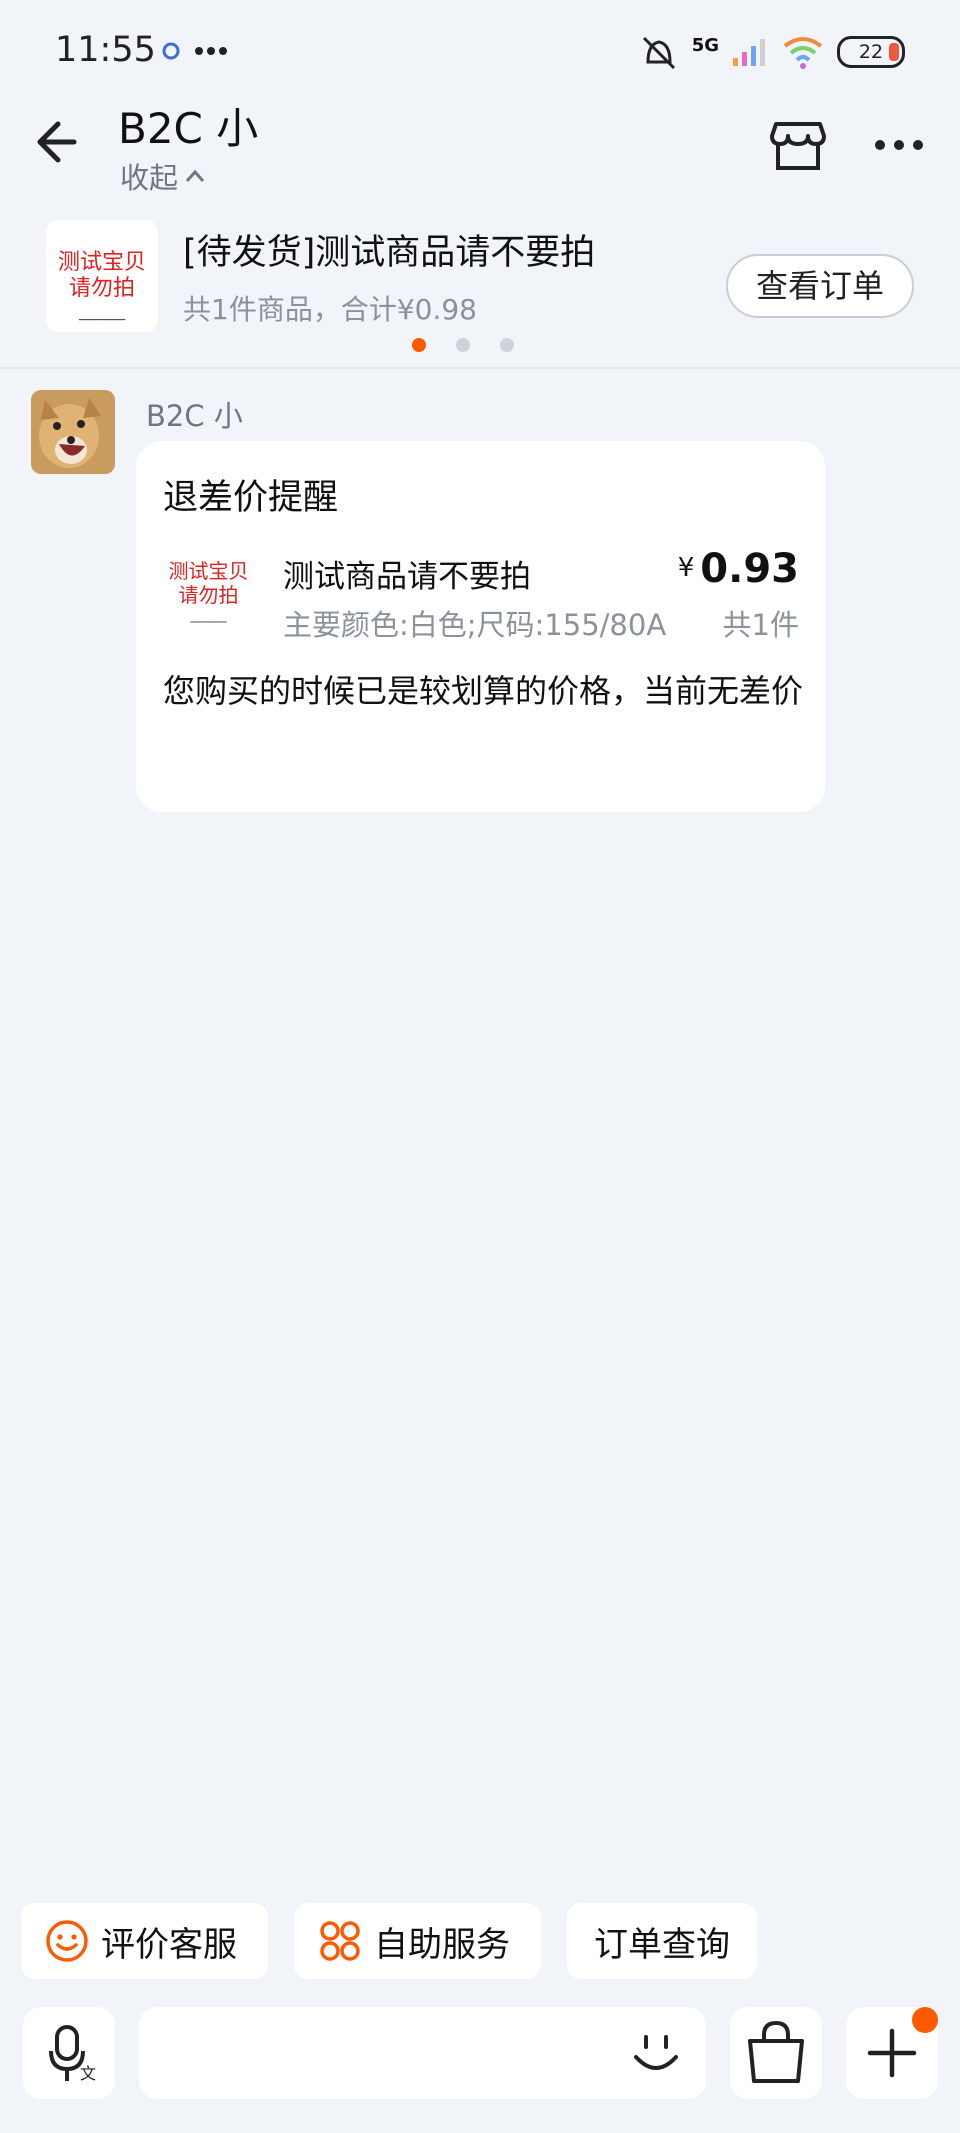 The image size is (960, 2133). What do you see at coordinates (442, 1944) in the screenshot?
I see `quick-action-label: 自助服务` at bounding box center [442, 1944].